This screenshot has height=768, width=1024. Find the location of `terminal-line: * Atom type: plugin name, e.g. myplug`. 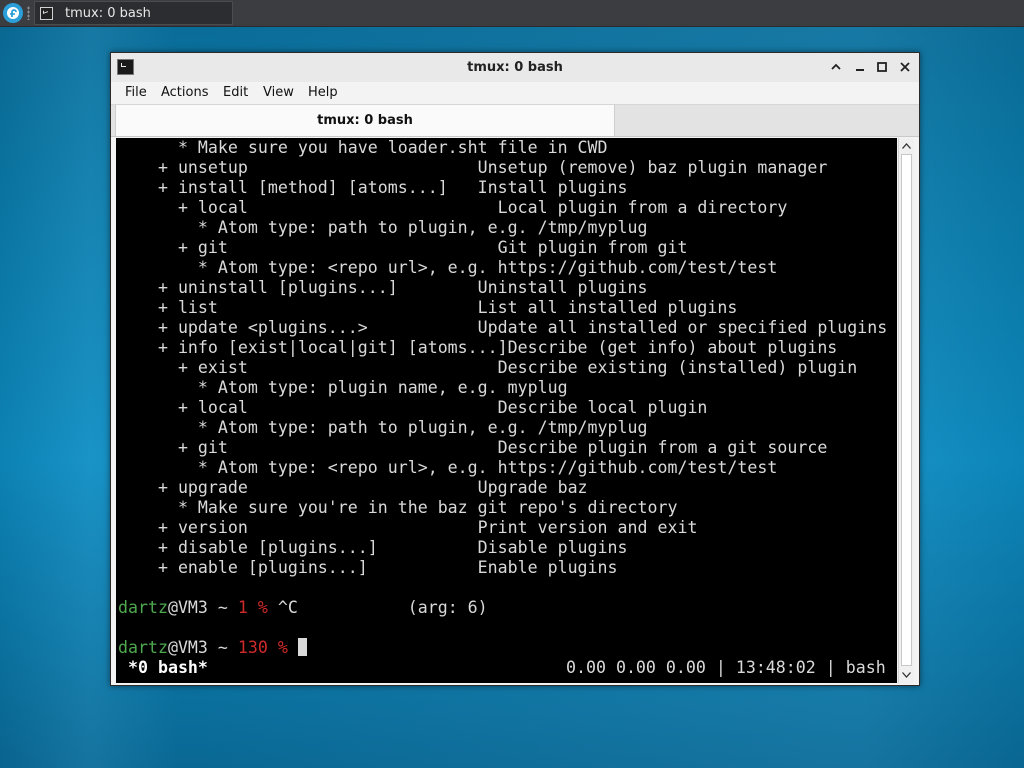

terminal-line: * Atom type: plugin name, e.g. myplug is located at coordinates (343, 387).